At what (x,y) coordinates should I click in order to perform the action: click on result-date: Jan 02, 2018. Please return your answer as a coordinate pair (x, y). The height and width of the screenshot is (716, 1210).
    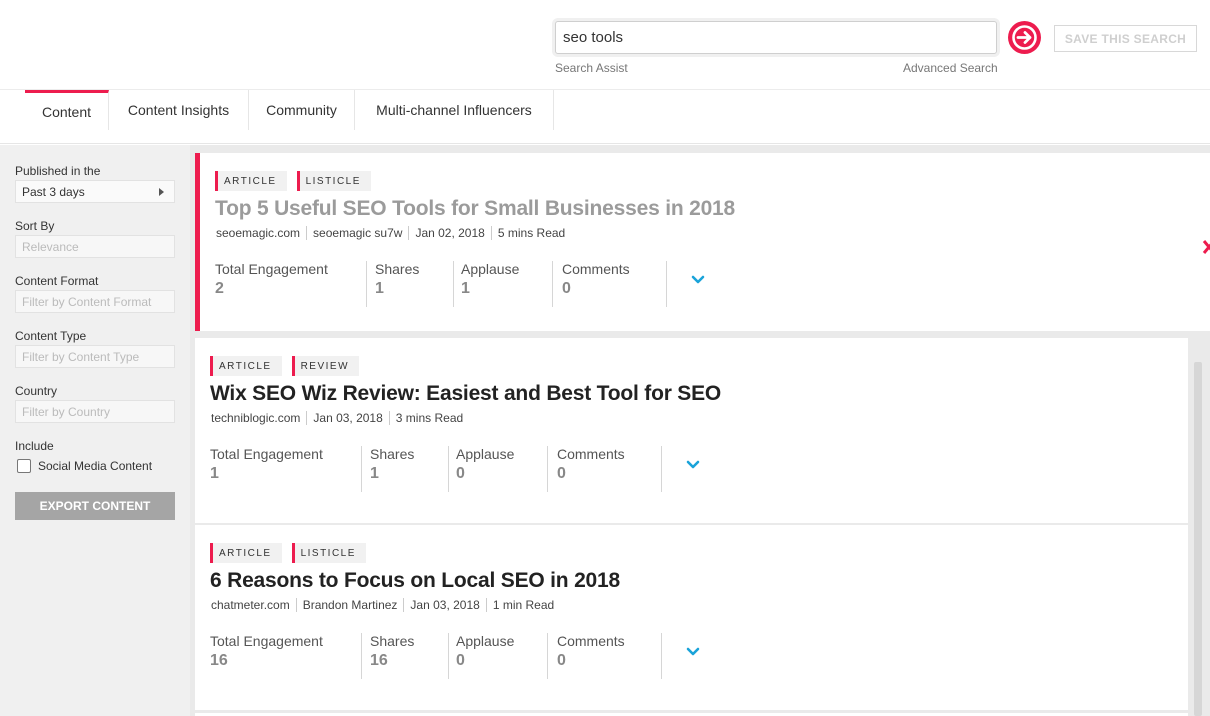
    Looking at the image, I should click on (449, 233).